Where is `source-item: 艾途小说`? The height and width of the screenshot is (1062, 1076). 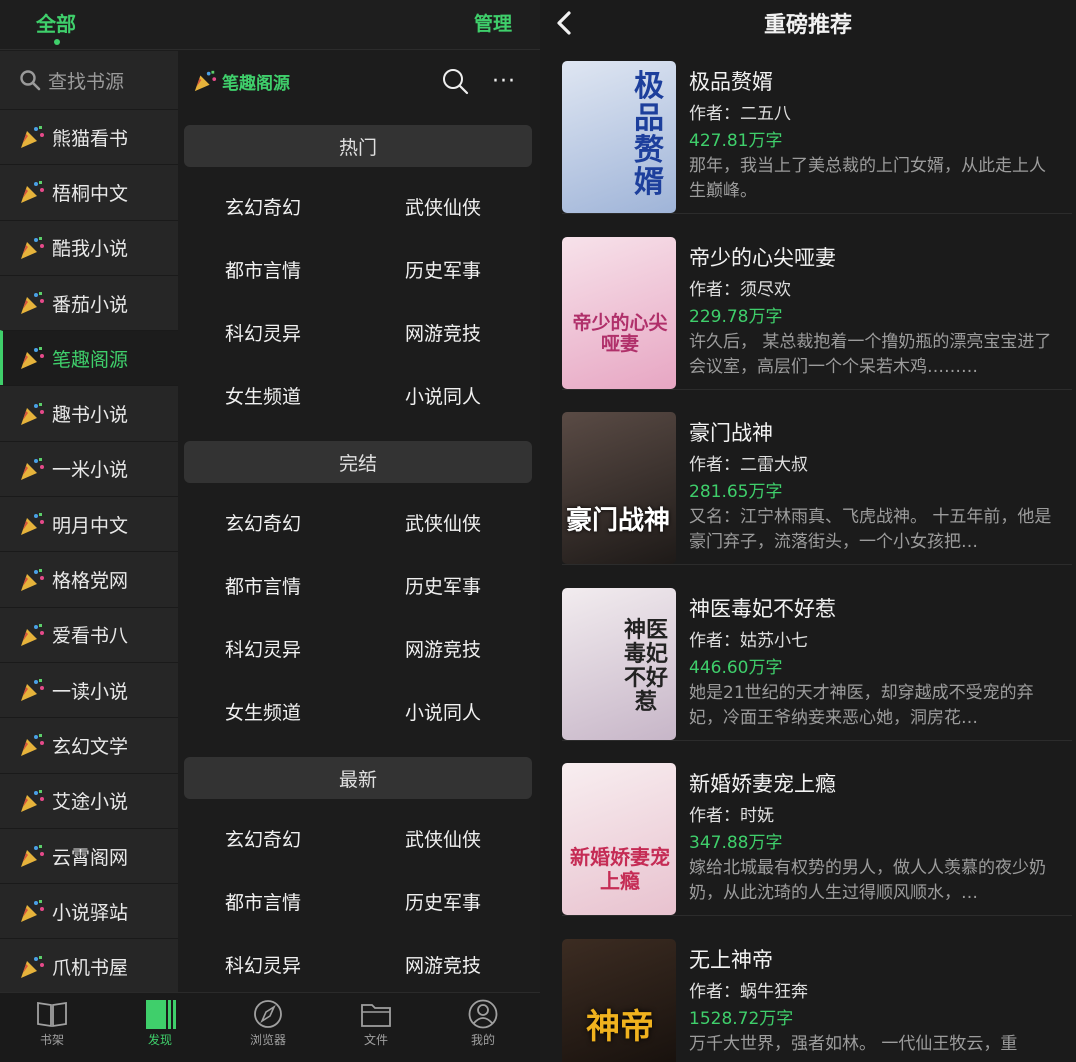 source-item: 艾途小说 is located at coordinates (89, 800).